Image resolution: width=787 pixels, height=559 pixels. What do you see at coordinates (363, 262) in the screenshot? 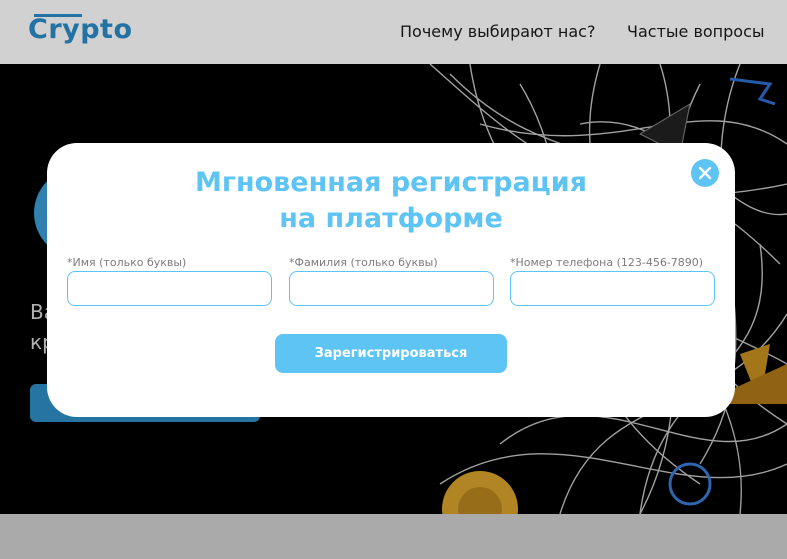
I see `last-name-label: *Фамилия (только буквы)` at bounding box center [363, 262].